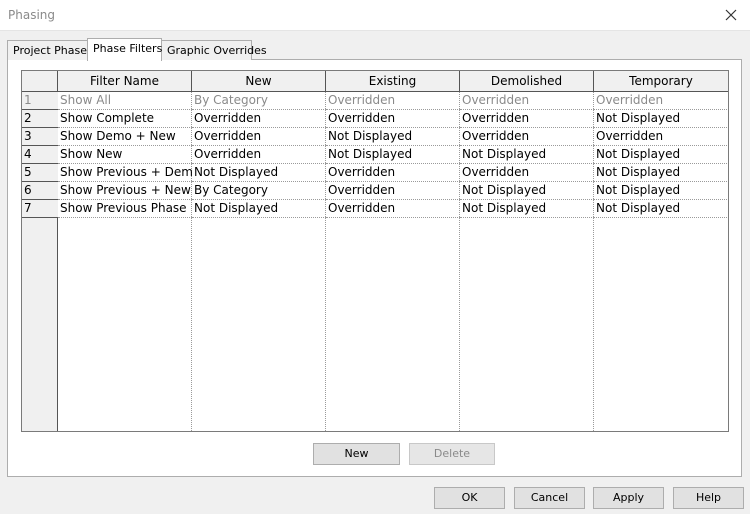 This screenshot has height=514, width=750. I want to click on help-button: Help, so click(708, 498).